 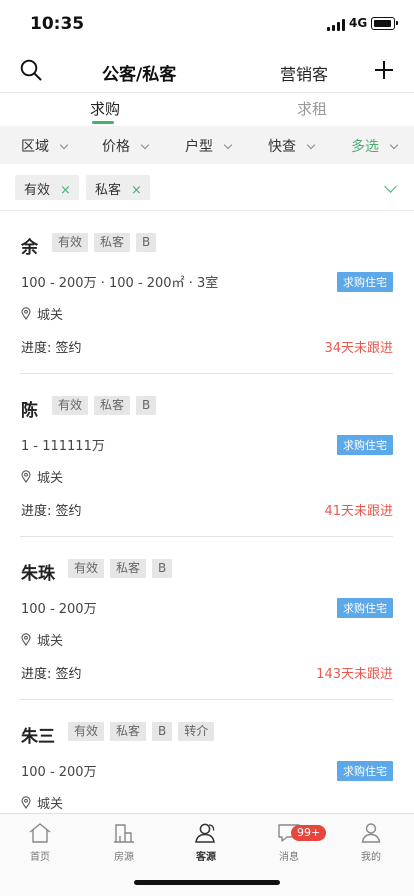 I want to click on active-filter-chips: 有效 × 私客 ×, so click(x=207, y=187).